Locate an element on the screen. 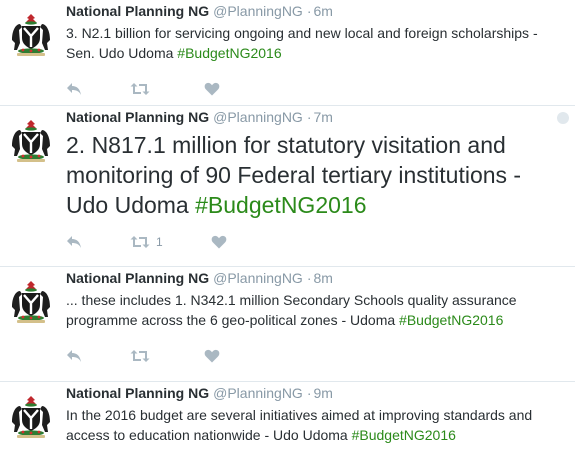 The width and height of the screenshot is (575, 461). retweet-button: 1 is located at coordinates (146, 242).